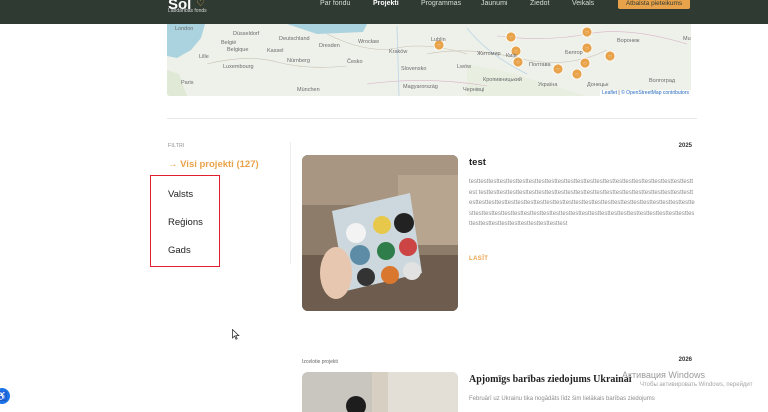 The height and width of the screenshot is (412, 768). Describe the element at coordinates (185, 222) in the screenshot. I see `filter-region: Reģions` at that location.